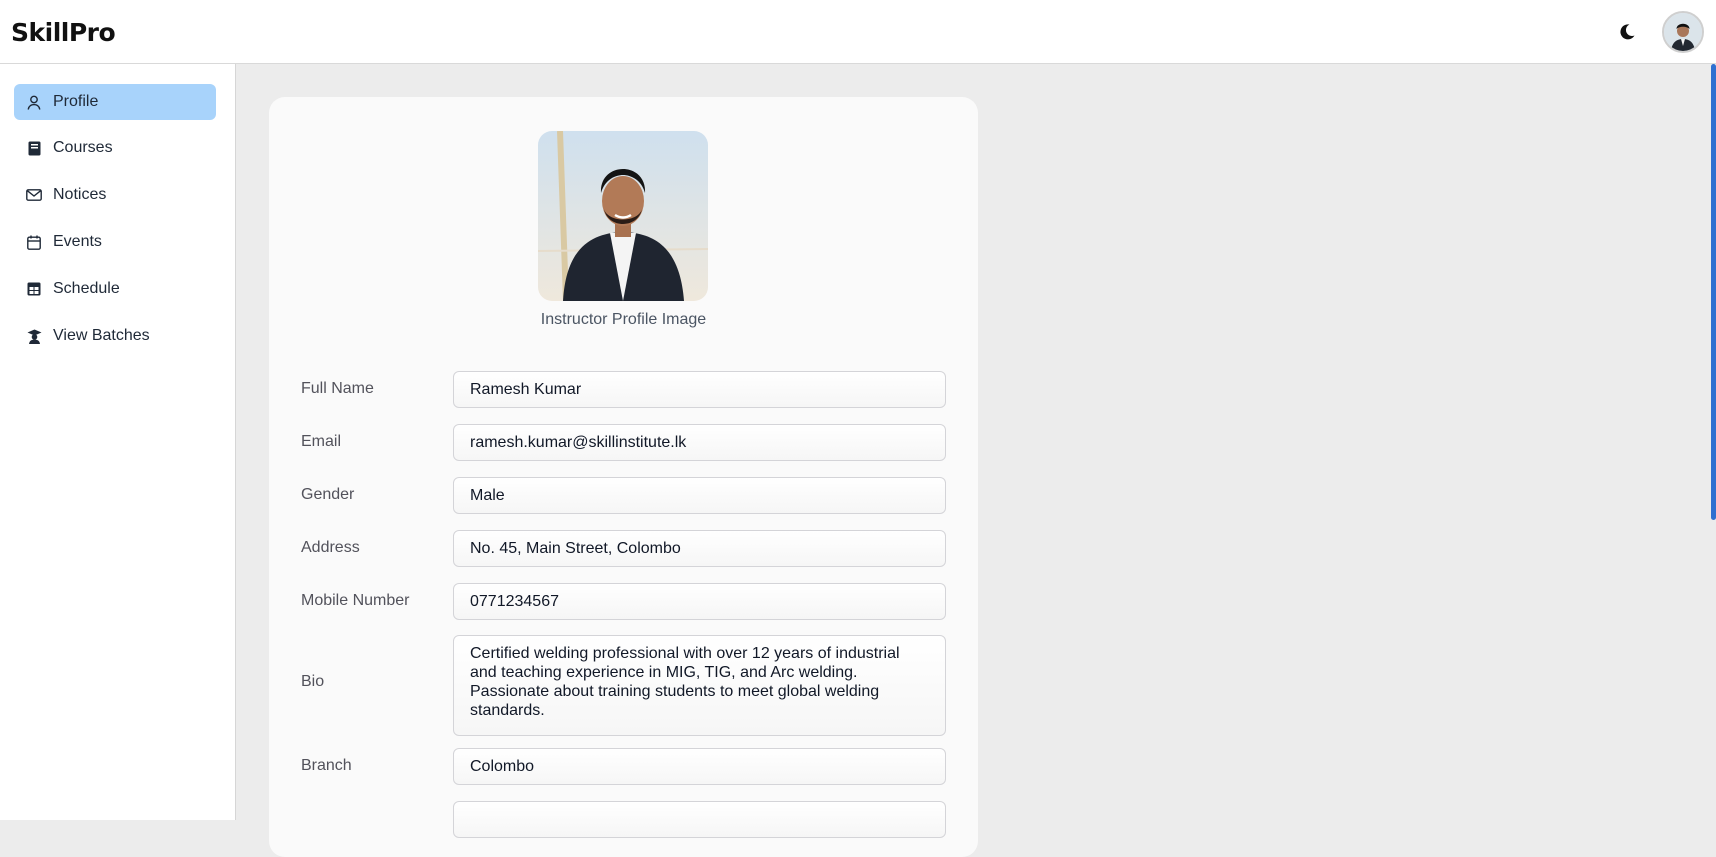  I want to click on sidebar-item-schedule: Schedule, so click(115, 289).